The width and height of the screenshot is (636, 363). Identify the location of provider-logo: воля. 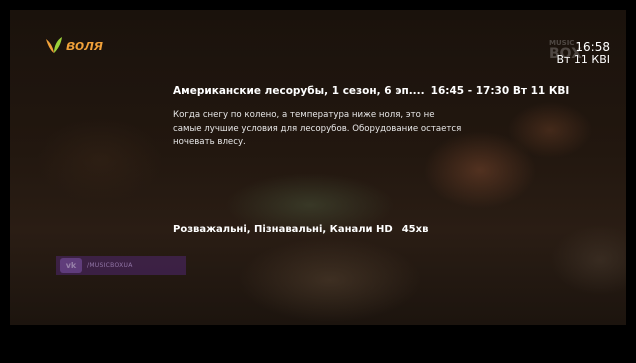
(73, 45).